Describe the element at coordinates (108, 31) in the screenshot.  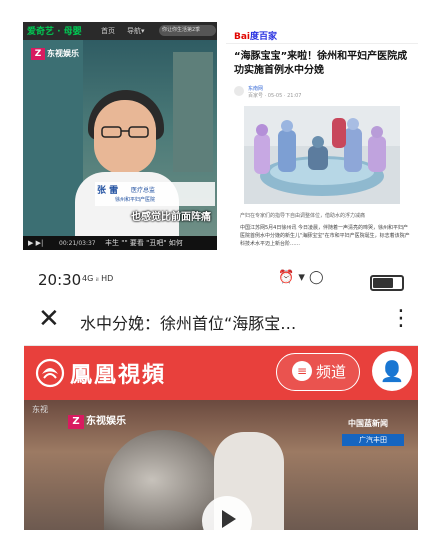
I see `nav-item-home: 首页` at that location.